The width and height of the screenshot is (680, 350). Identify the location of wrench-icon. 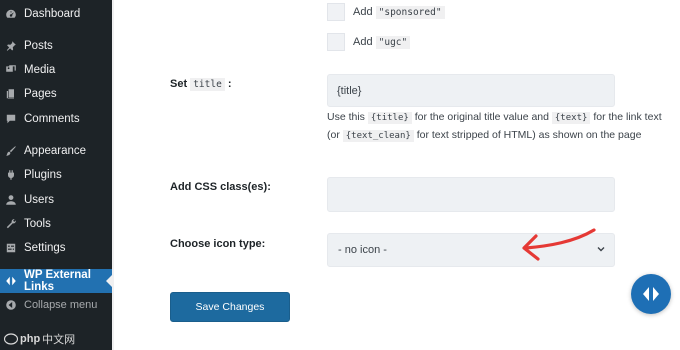
(11, 224).